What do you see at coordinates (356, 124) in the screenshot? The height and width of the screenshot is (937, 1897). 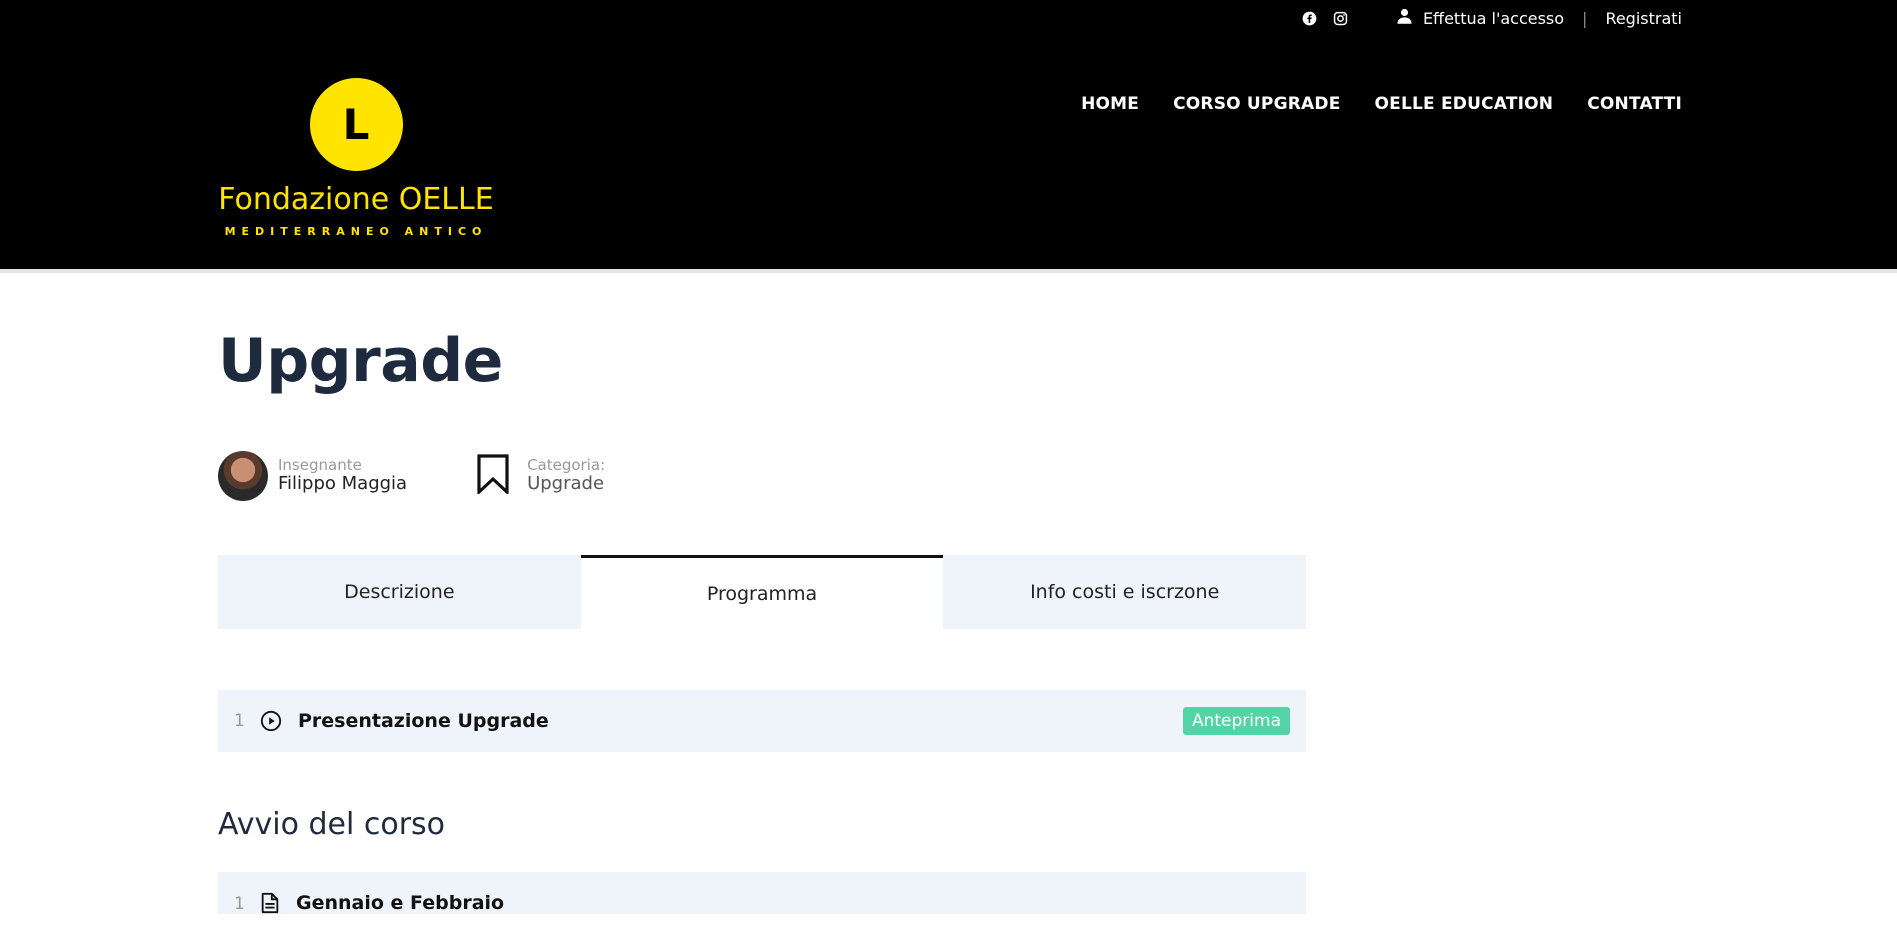 I see `logo-emblem-icon: L` at bounding box center [356, 124].